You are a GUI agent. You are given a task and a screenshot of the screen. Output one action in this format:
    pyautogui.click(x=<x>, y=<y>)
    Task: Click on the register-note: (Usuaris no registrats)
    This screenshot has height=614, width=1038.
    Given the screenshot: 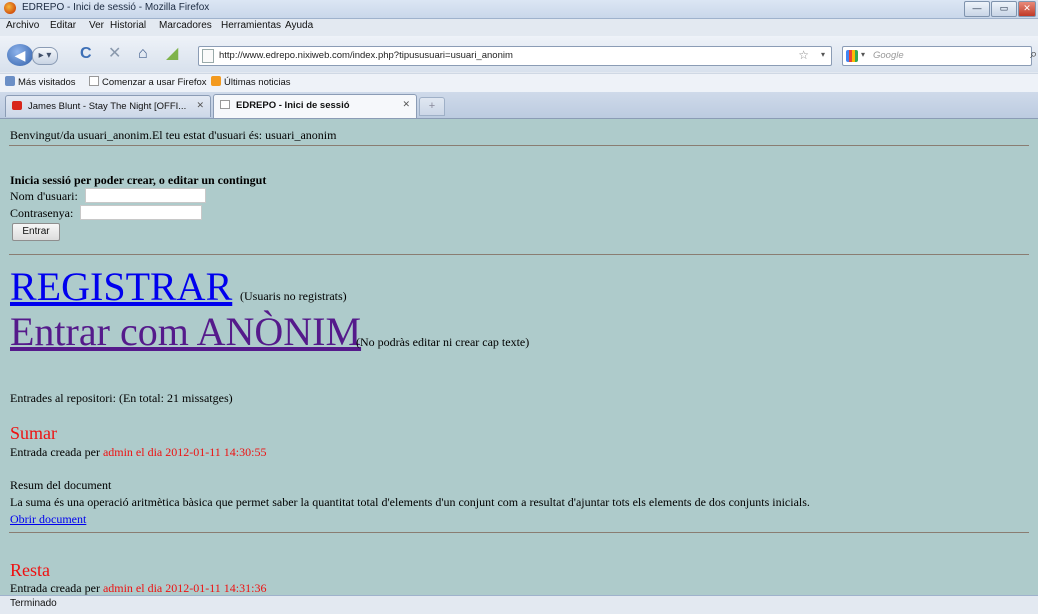 What is the action you would take?
    pyautogui.click(x=293, y=296)
    